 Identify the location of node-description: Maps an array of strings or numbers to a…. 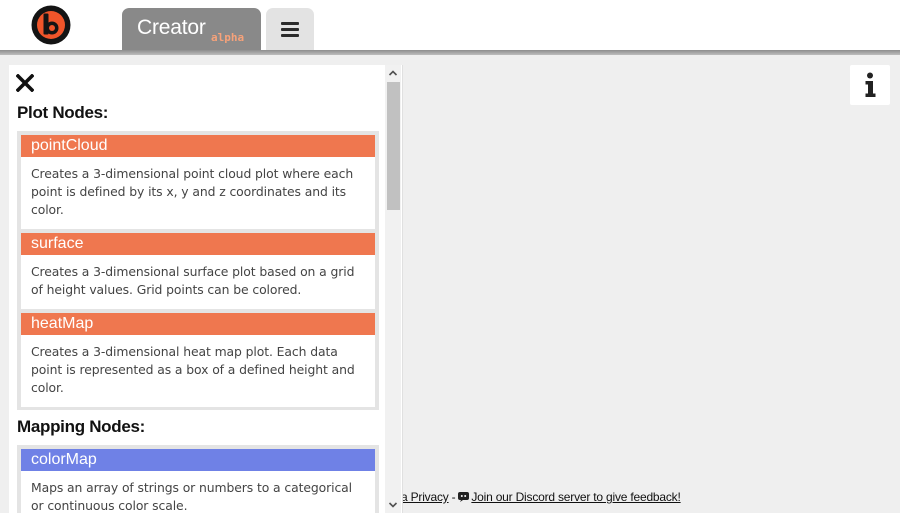
(198, 492).